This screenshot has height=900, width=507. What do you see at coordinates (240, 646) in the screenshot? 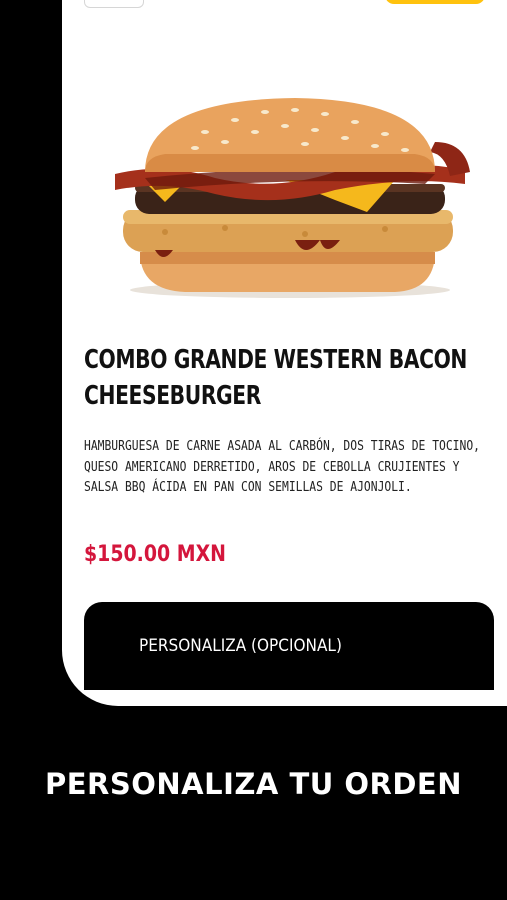
I see `customize-button-label: PERSONALIZA (OPCIONAL)` at bounding box center [240, 646].